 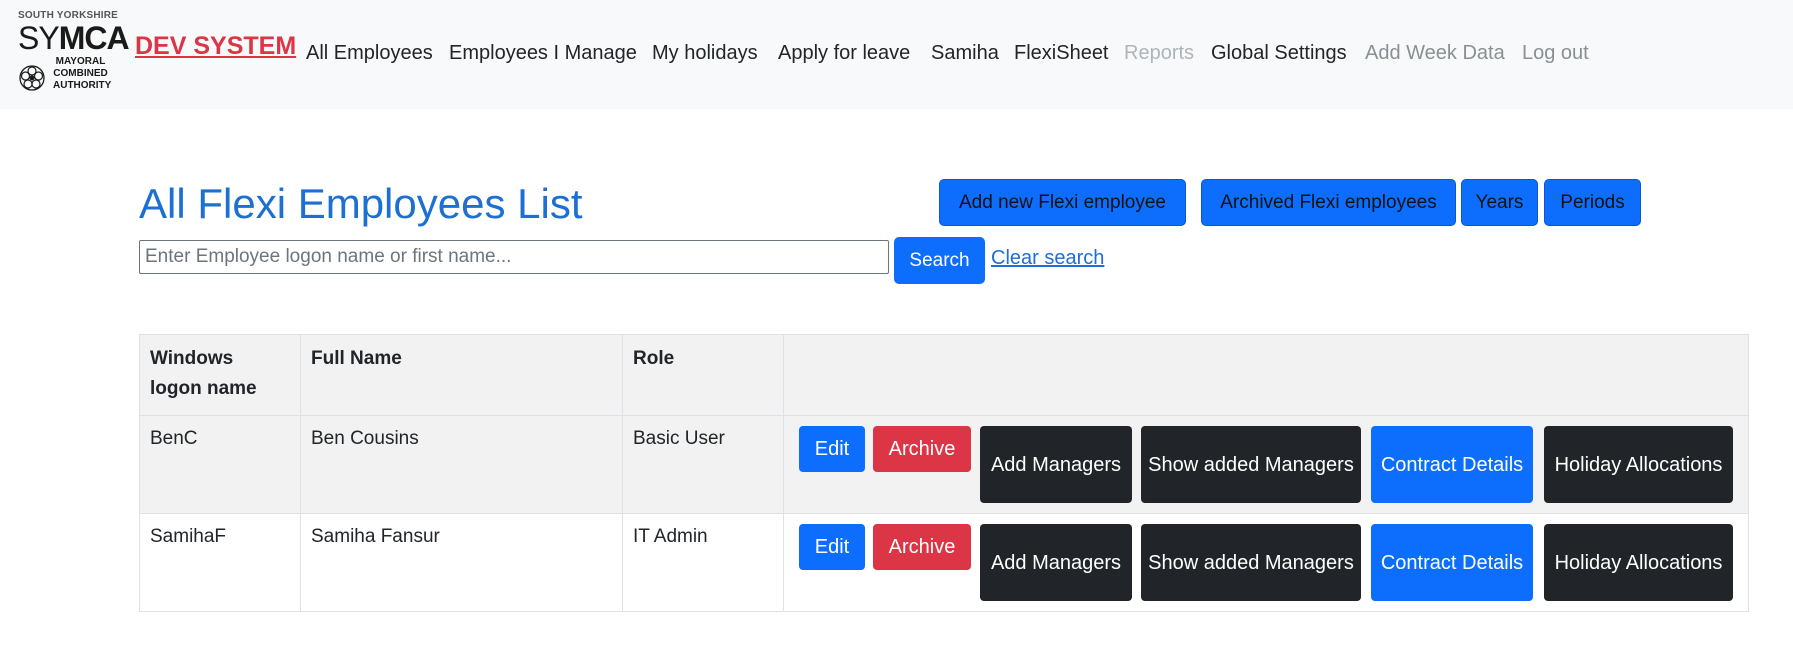 What do you see at coordinates (369, 53) in the screenshot?
I see `nav-all-employees: All Employees` at bounding box center [369, 53].